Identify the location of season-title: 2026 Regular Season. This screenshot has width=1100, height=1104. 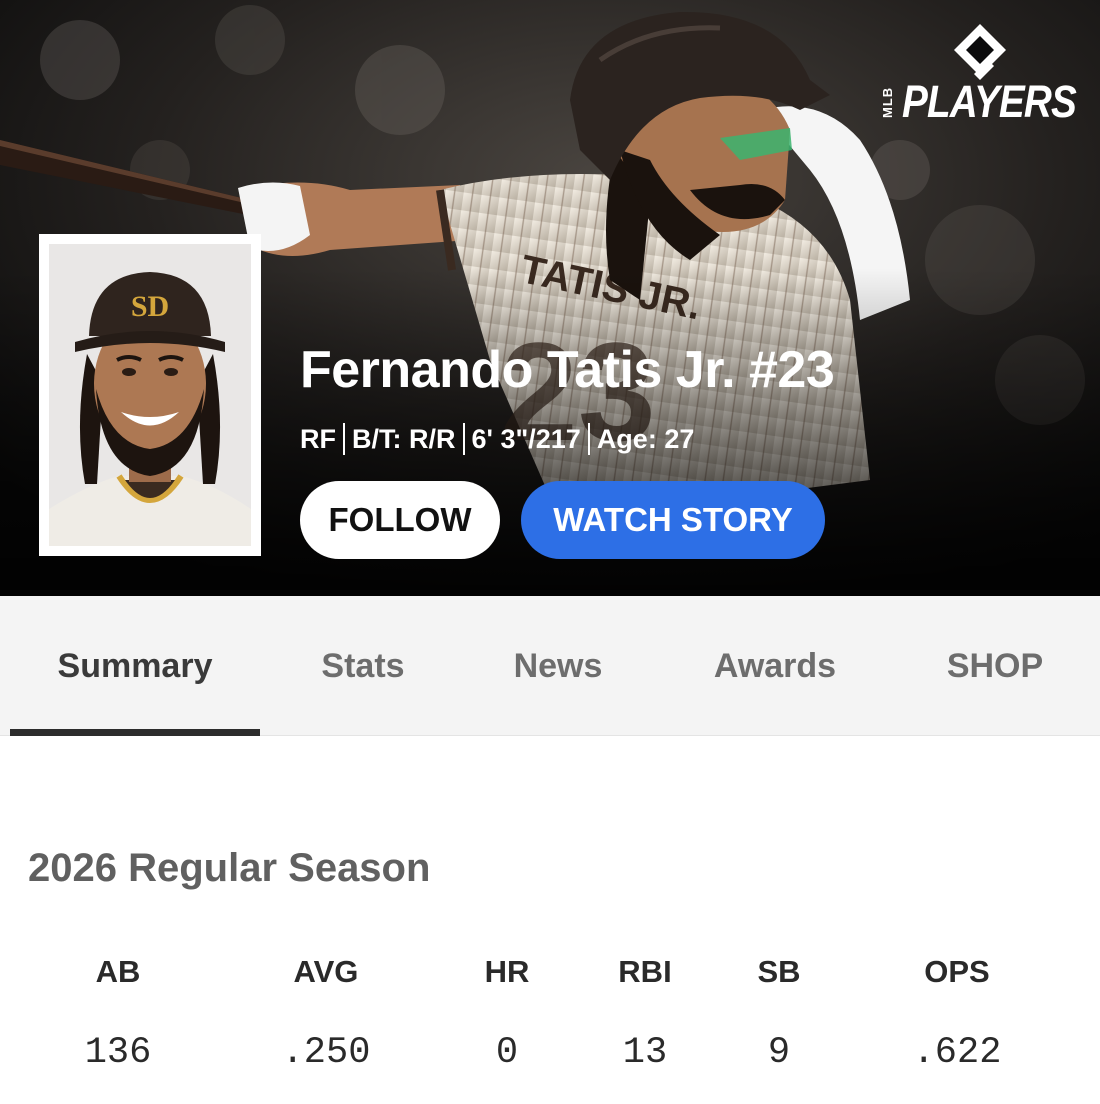
(229, 868).